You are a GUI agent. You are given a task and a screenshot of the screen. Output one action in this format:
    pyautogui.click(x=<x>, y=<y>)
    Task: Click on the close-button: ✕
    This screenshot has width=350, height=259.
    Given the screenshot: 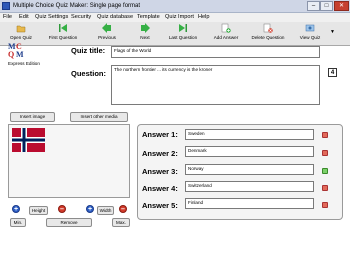 What is the action you would take?
    pyautogui.click(x=341, y=6)
    